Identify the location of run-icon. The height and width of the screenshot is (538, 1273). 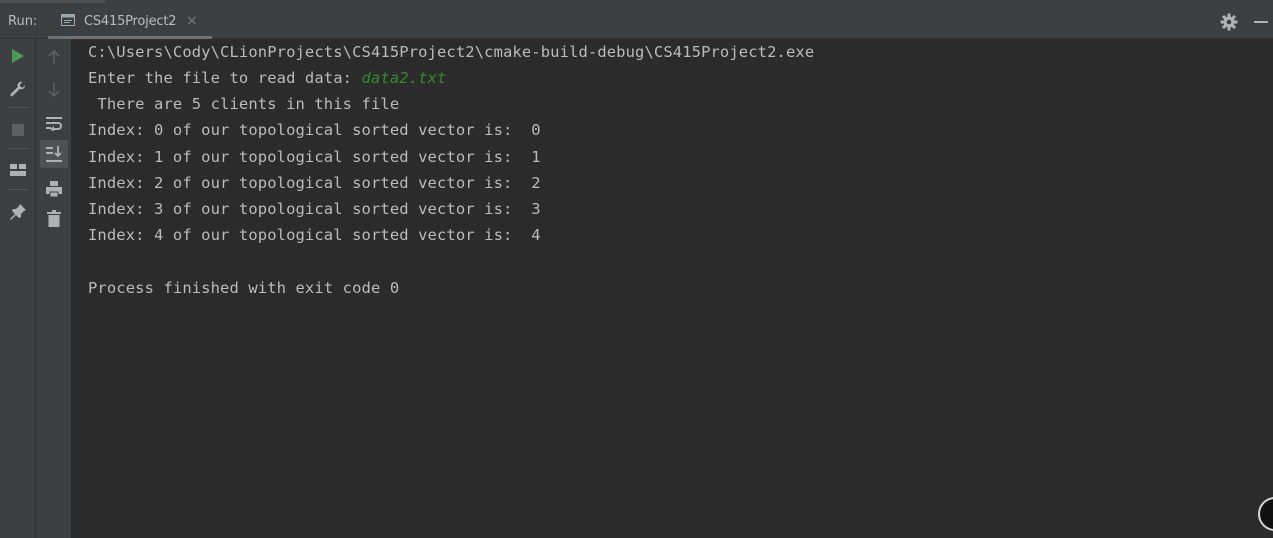
(18, 56).